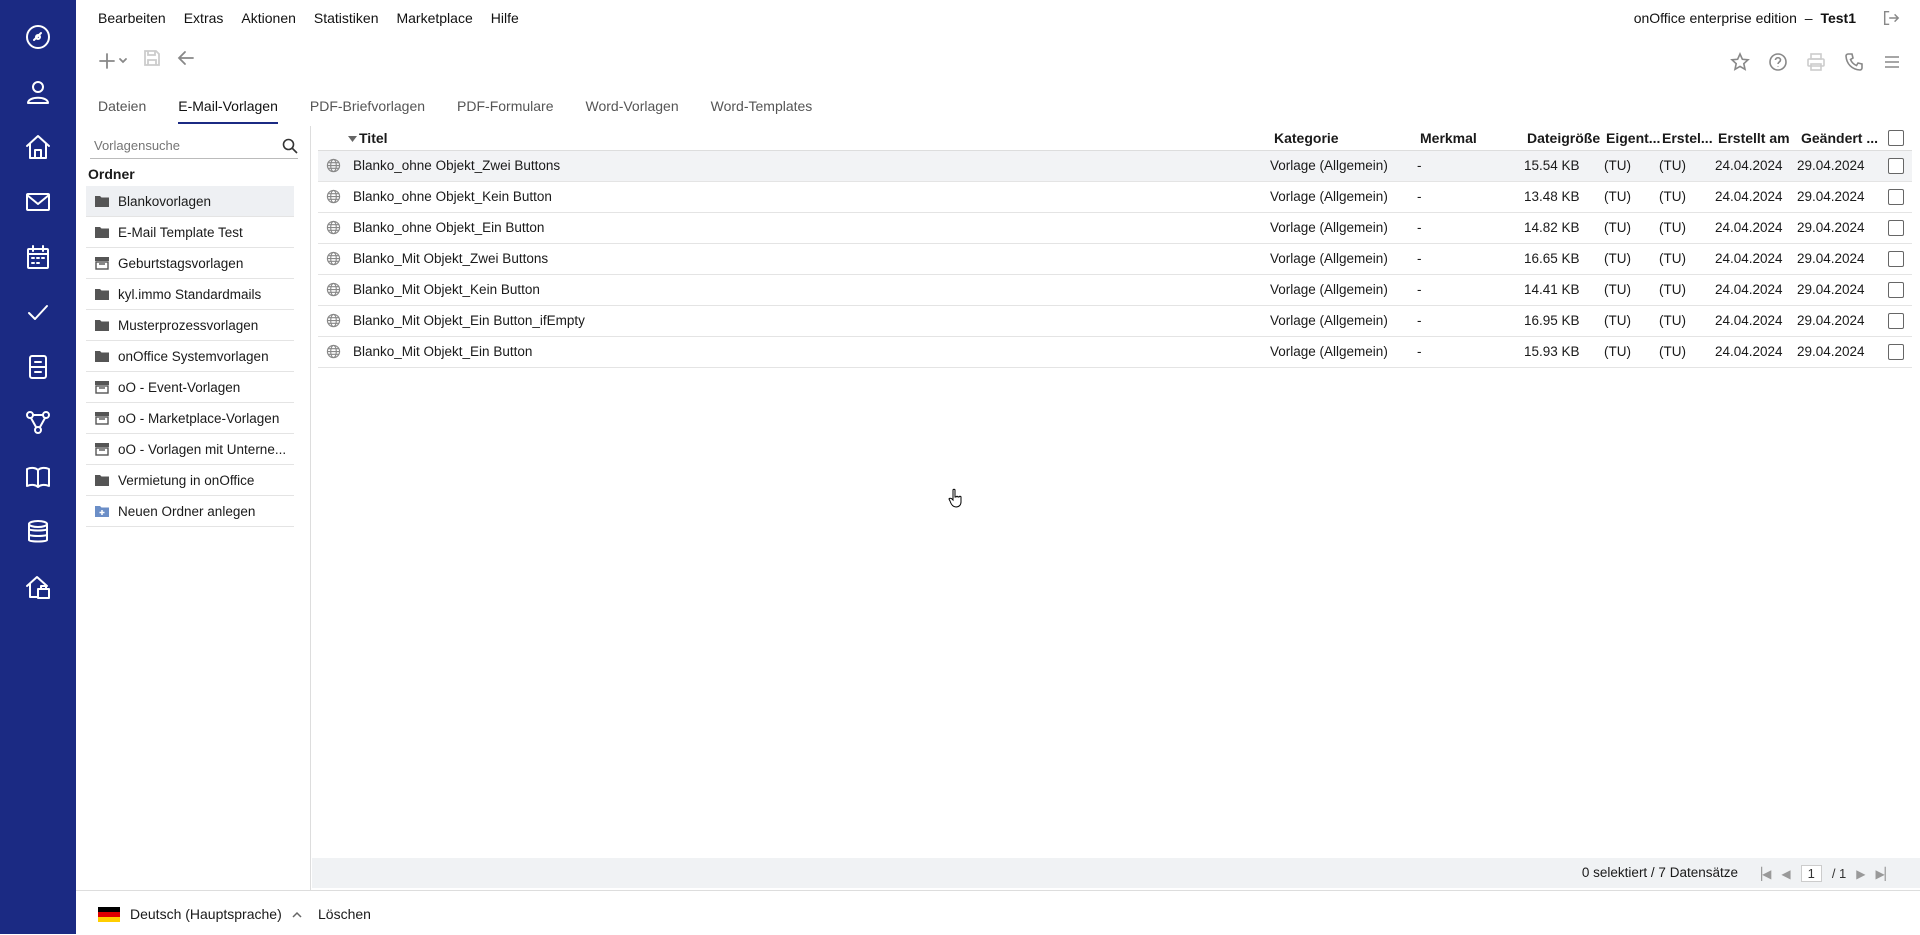  Describe the element at coordinates (1885, 874) in the screenshot. I see `last-page-icon: ▶▏` at that location.